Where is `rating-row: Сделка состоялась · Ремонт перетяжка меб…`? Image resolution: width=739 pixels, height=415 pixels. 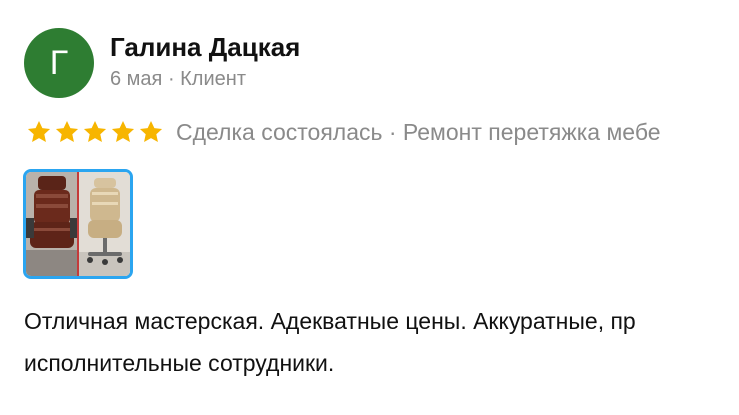
rating-row: Сделка состоялась · Ремонт перетяжка меб… is located at coordinates (382, 132).